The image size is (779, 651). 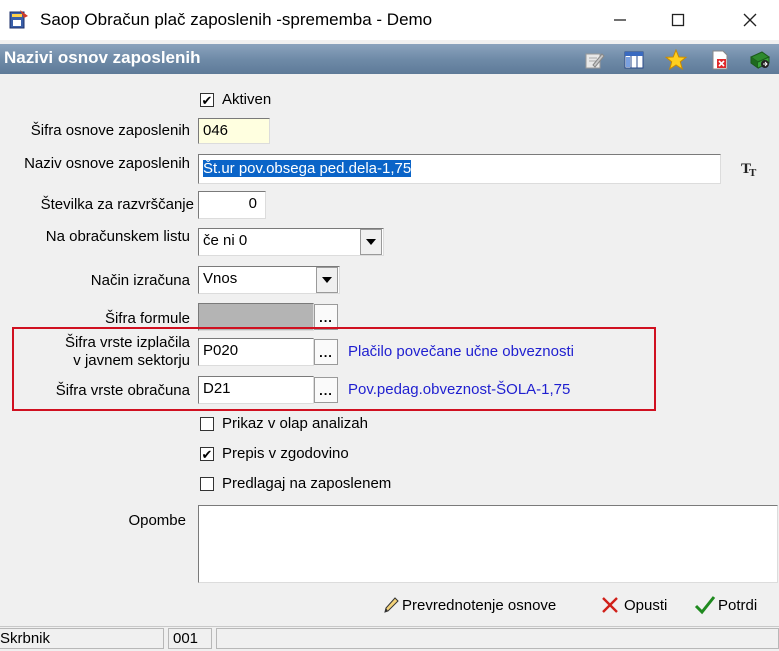 What do you see at coordinates (234, 131) in the screenshot?
I see `sifra-osnove-input: 046` at bounding box center [234, 131].